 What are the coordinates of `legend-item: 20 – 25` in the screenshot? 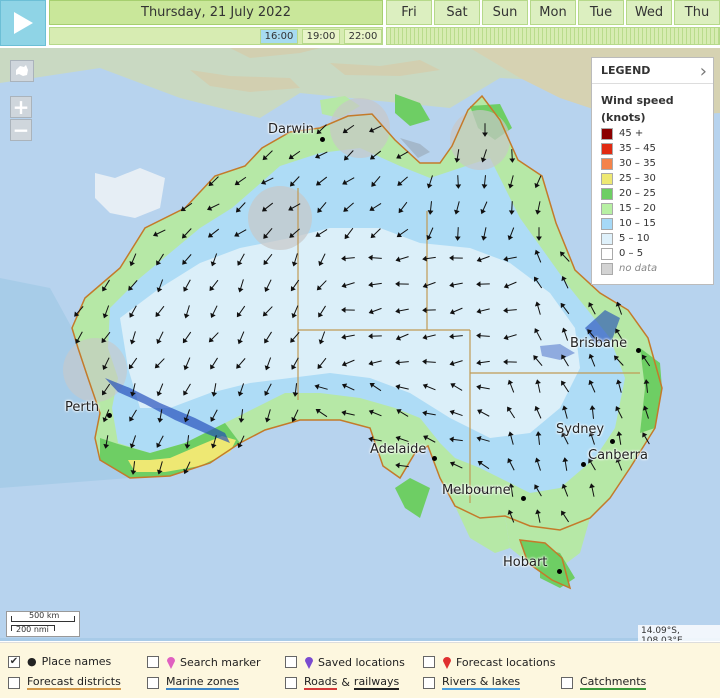 It's located at (652, 193).